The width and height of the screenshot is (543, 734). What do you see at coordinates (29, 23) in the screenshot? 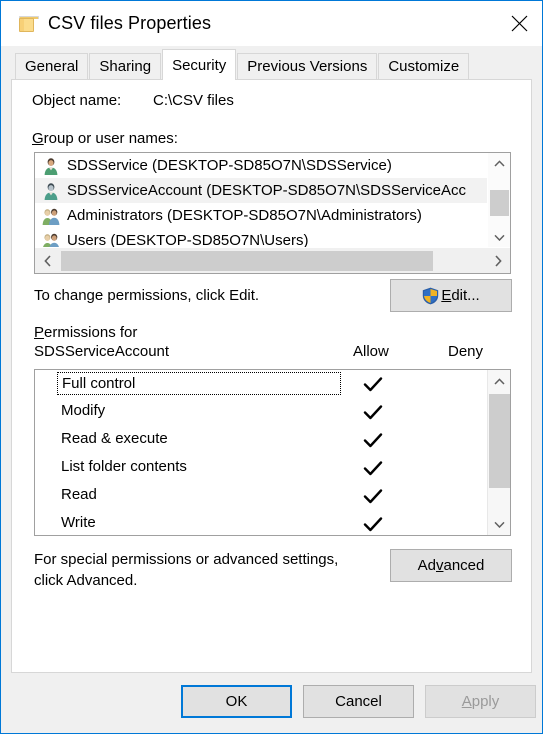
I see `folder-icon` at bounding box center [29, 23].